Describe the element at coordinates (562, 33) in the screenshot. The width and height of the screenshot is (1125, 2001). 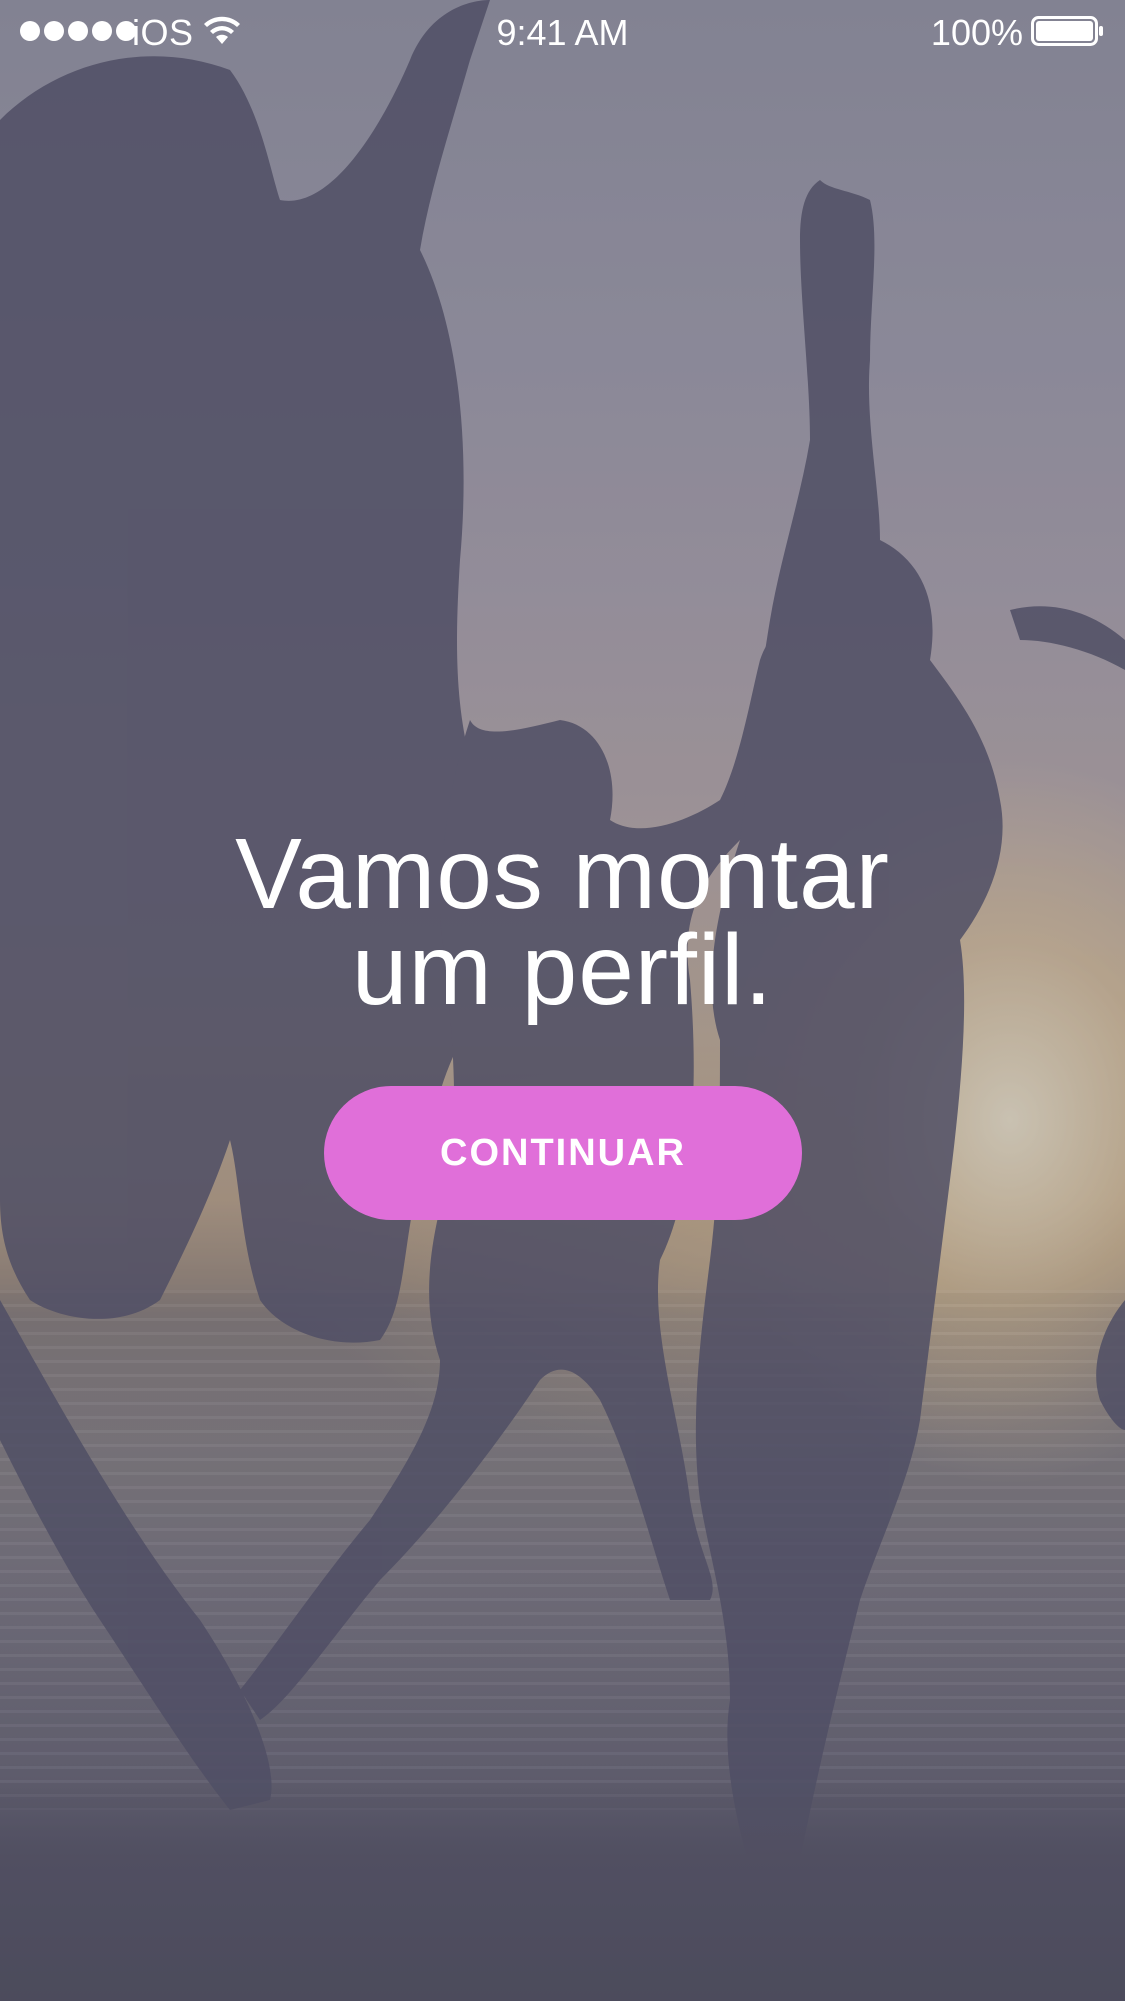
I see `status-bar: iOS 9:41 AM 100%` at that location.